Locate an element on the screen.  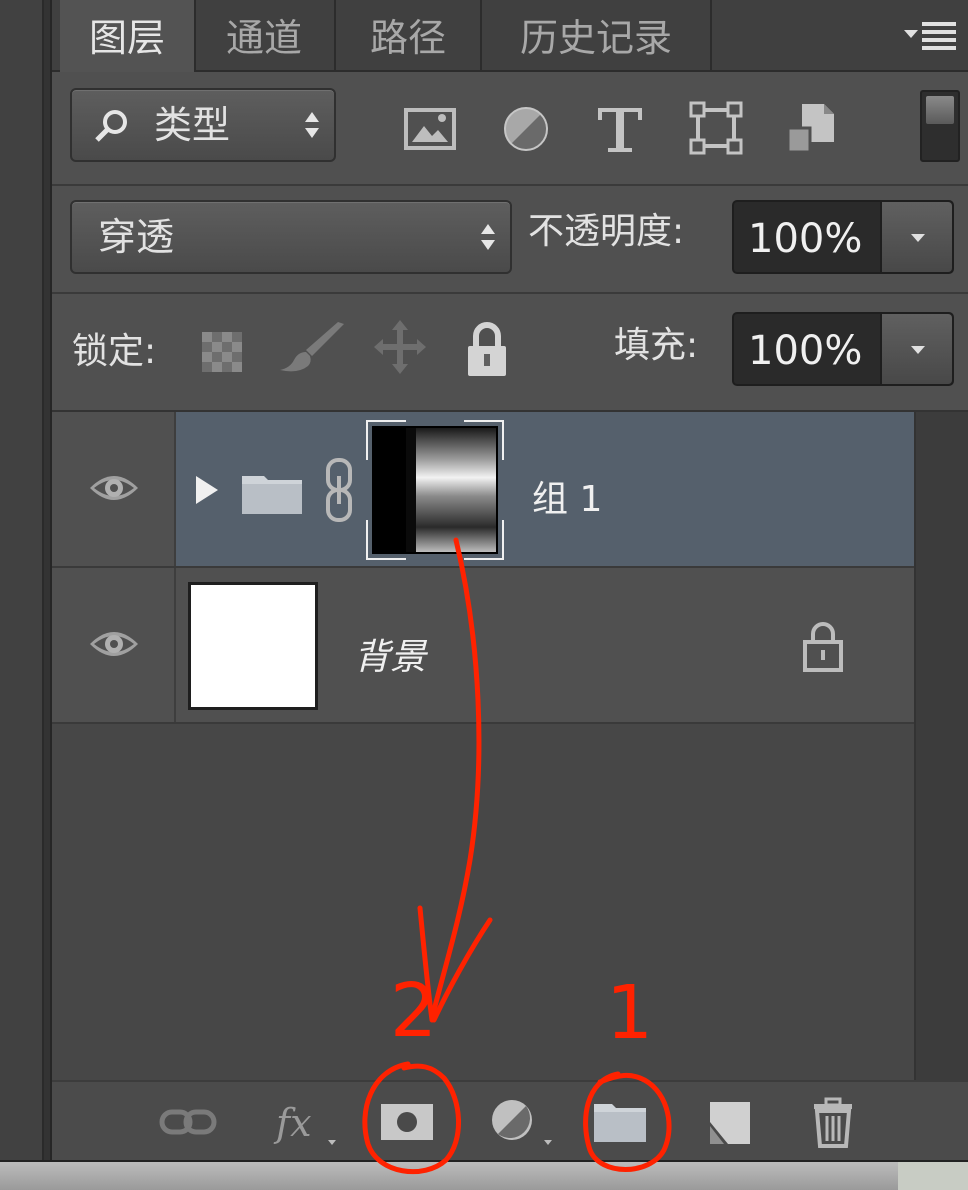
fill-dropdown-button is located at coordinates (916, 349).